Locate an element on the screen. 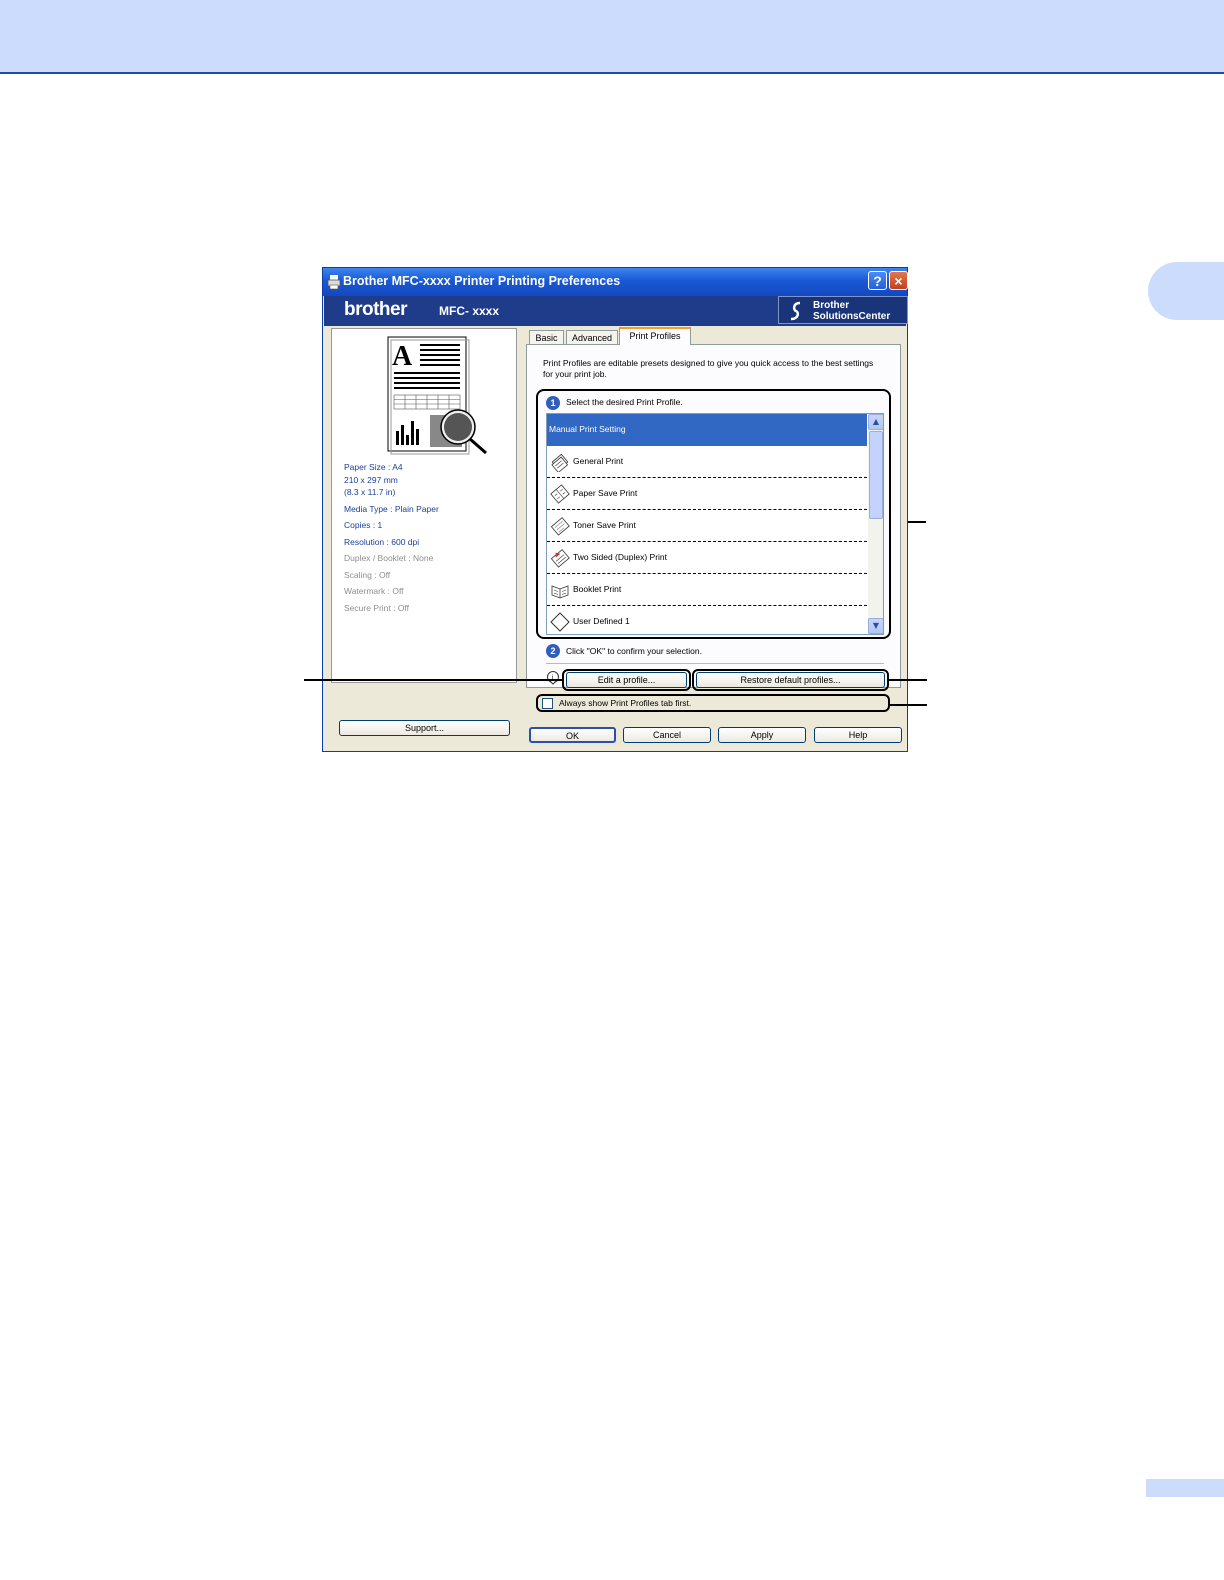 The height and width of the screenshot is (1580, 1224). profile-item-paper-save: Paper Save Print is located at coordinates (707, 494).